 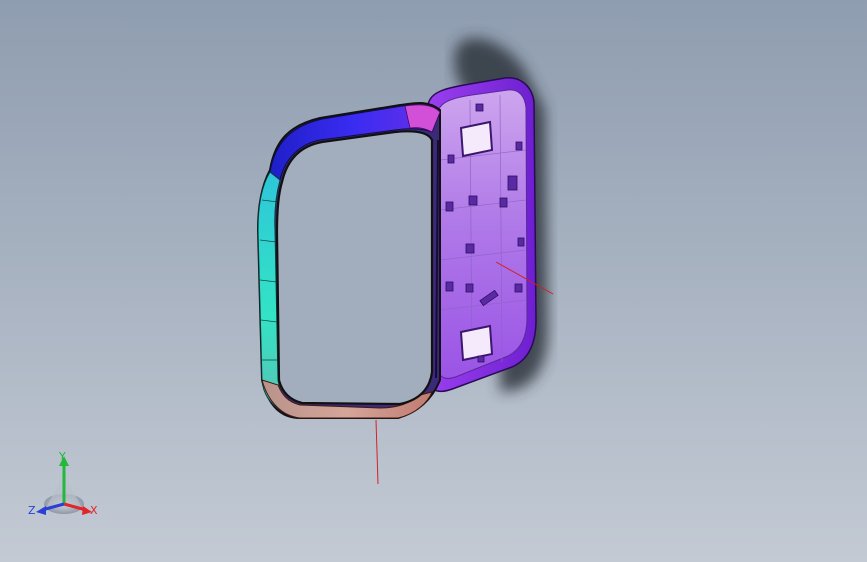 I want to click on panel-window-bottom, so click(x=476, y=343).